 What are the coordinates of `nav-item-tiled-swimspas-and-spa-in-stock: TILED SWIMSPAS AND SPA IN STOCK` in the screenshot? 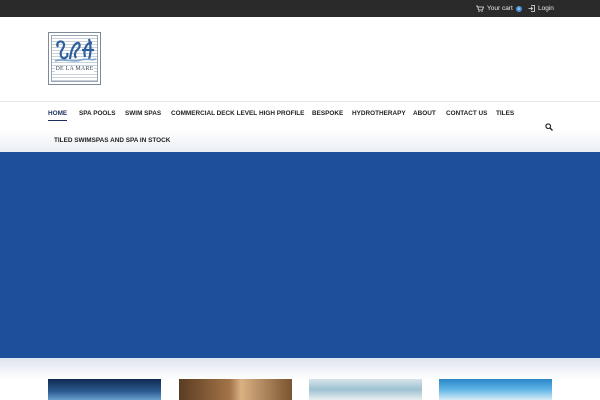 It's located at (112, 140).